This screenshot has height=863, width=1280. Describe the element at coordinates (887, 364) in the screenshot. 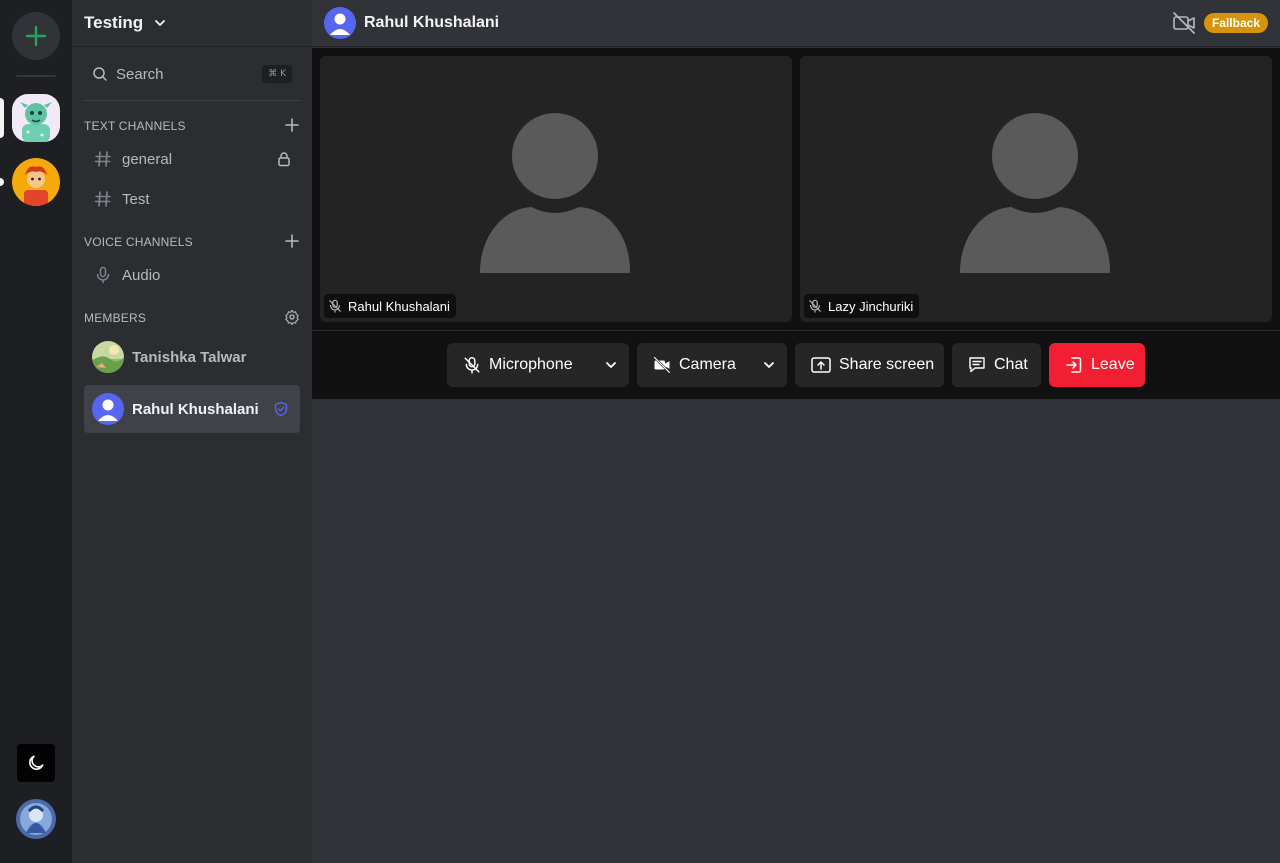

I see `share-screen-label: Share screen` at that location.